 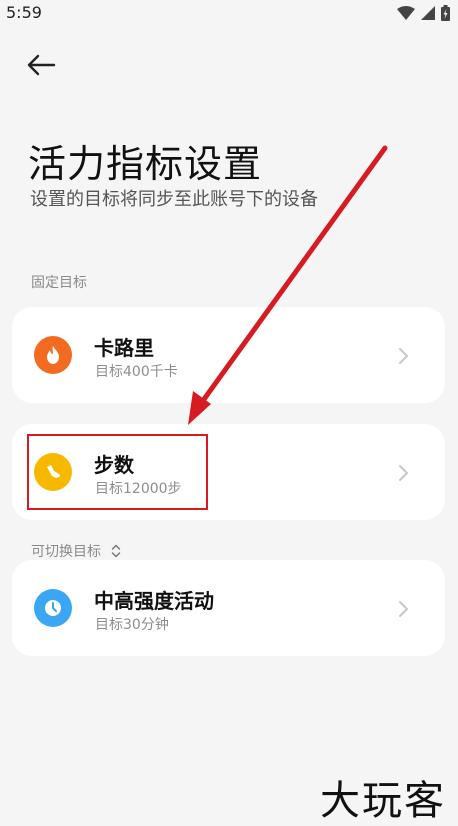 I want to click on status-bar: 5:59, so click(x=229, y=14).